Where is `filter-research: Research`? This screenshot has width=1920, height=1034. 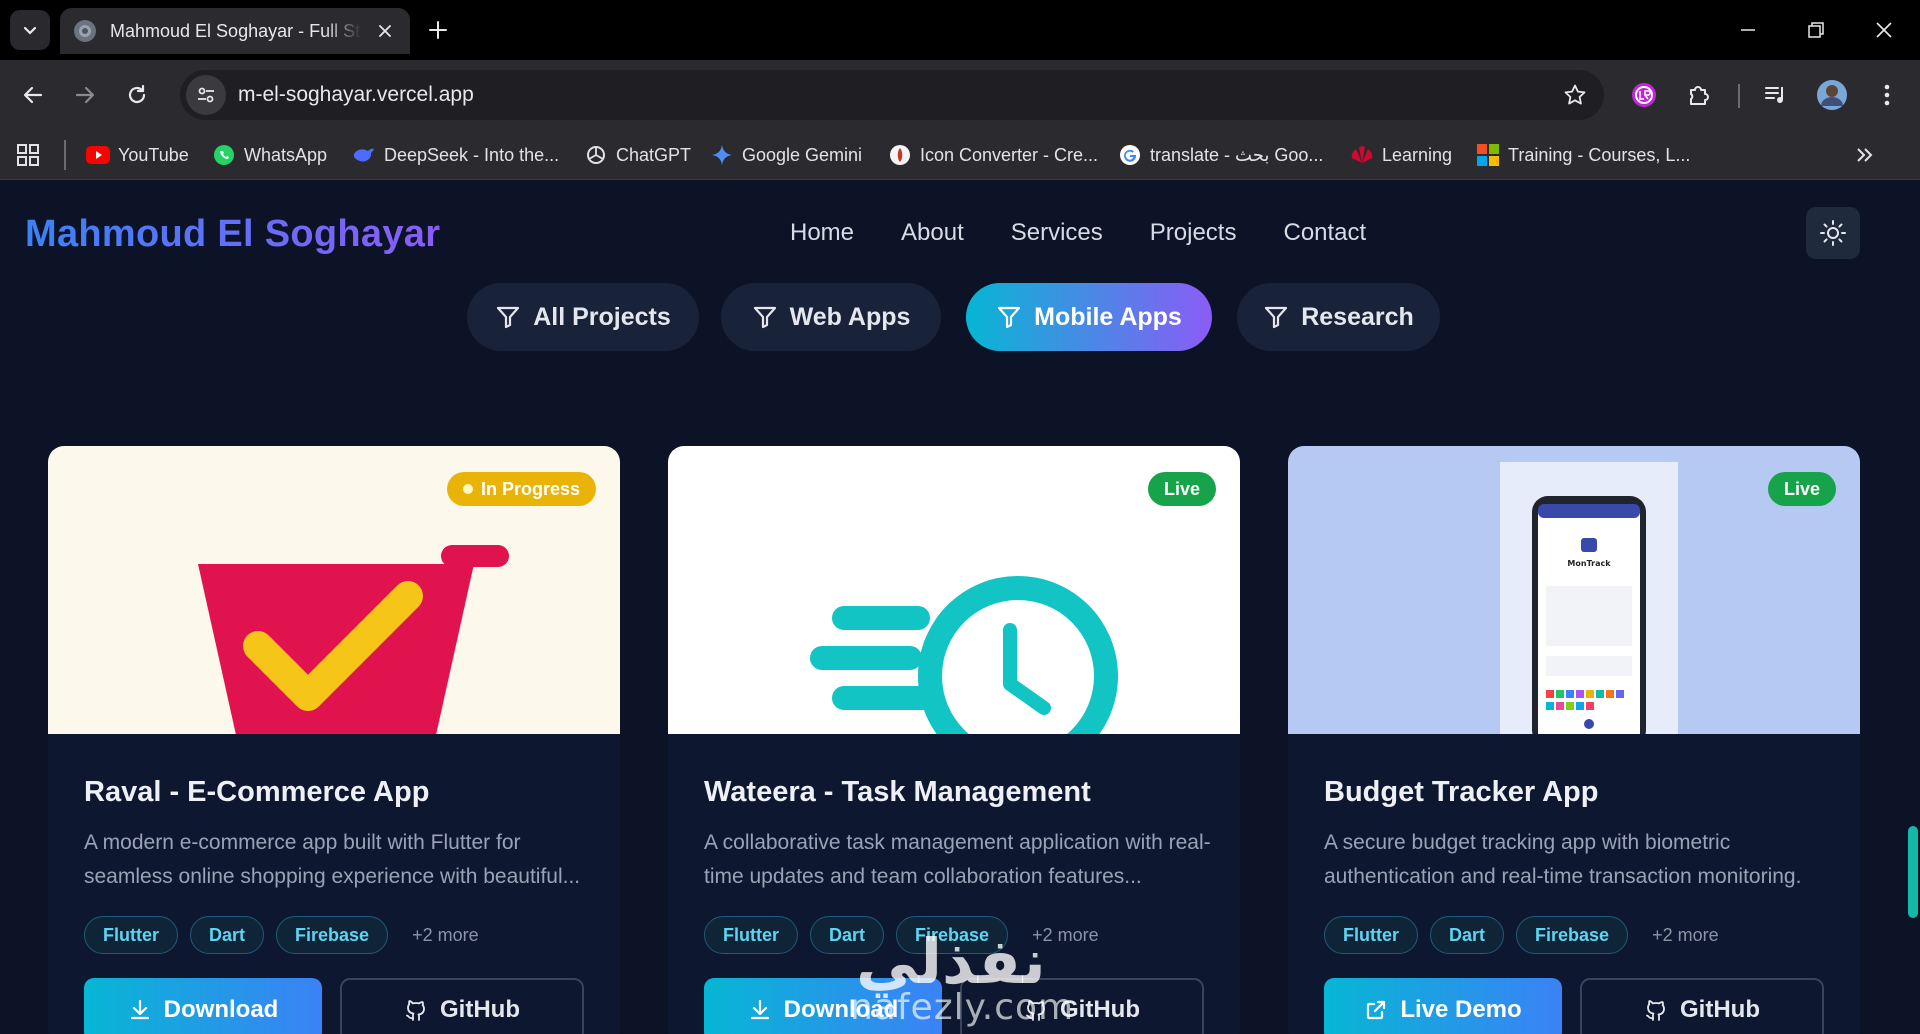
filter-research: Research is located at coordinates (1338, 317).